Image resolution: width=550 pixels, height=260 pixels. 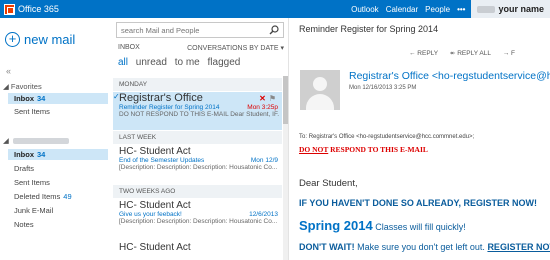 What do you see at coordinates (224, 62) in the screenshot?
I see `filter-flagged: flagged` at bounding box center [224, 62].